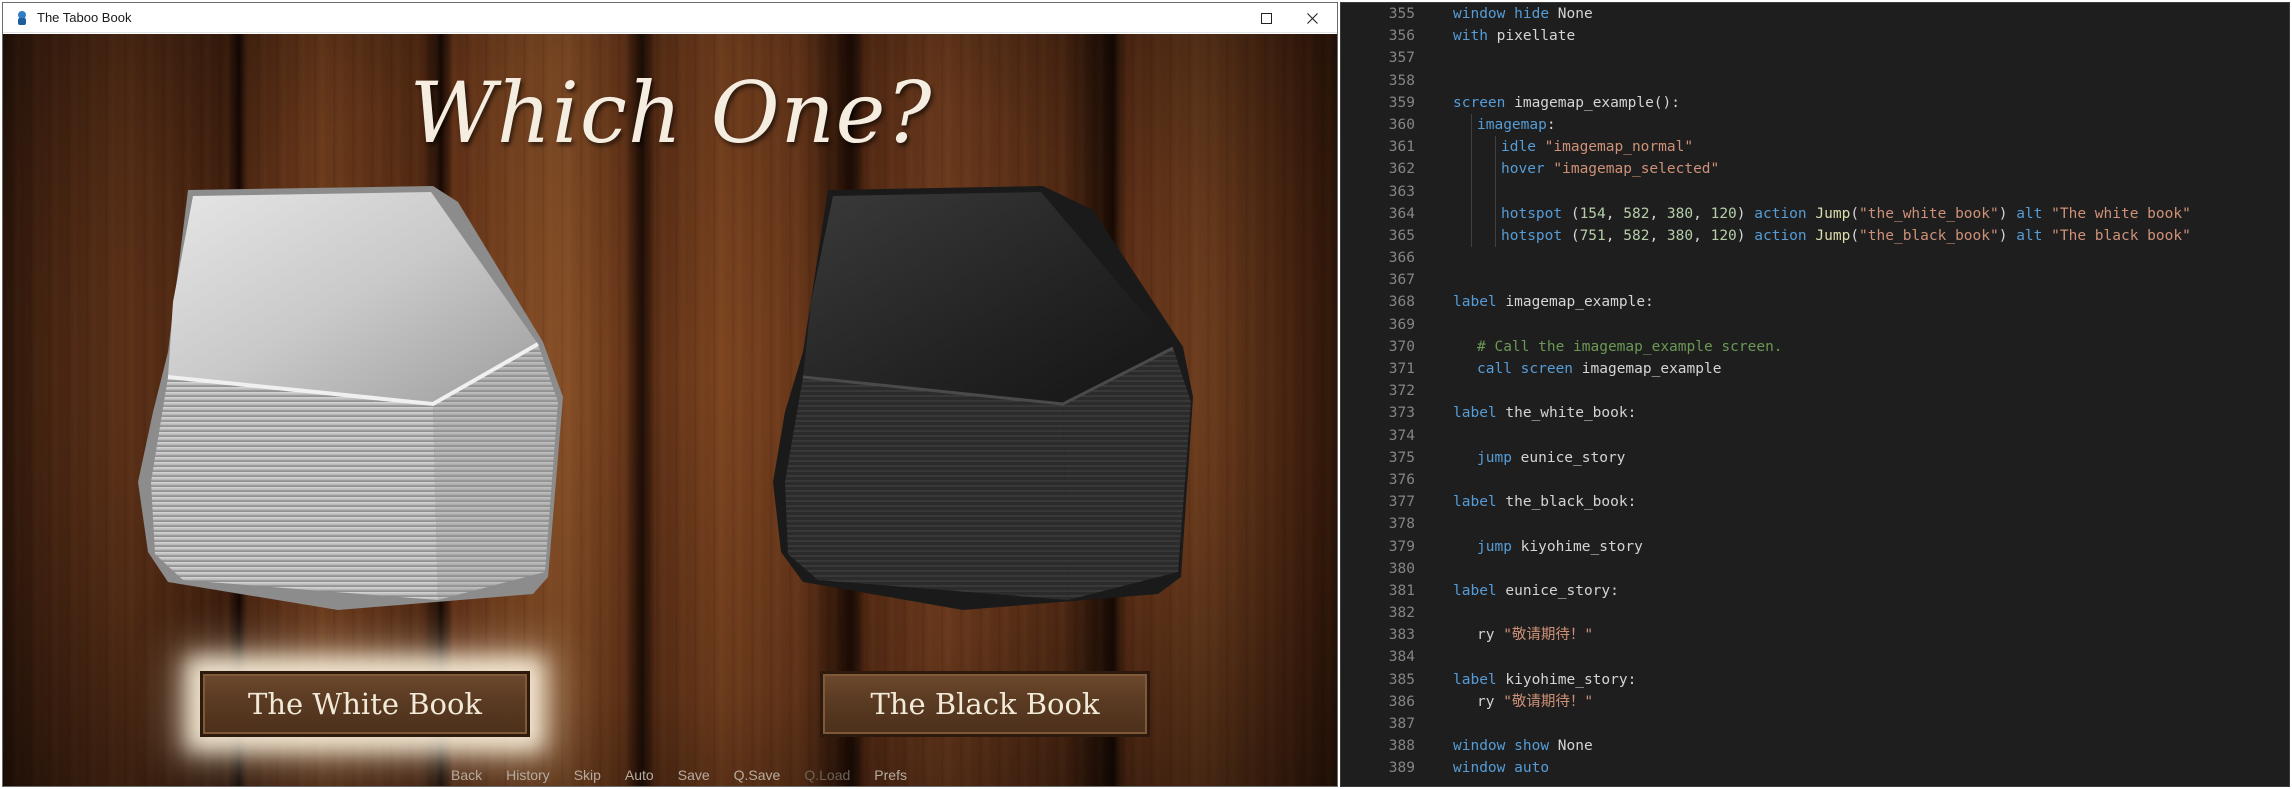 The image size is (2292, 789). Describe the element at coordinates (639, 775) in the screenshot. I see `quick-menu-auto: Auto` at that location.